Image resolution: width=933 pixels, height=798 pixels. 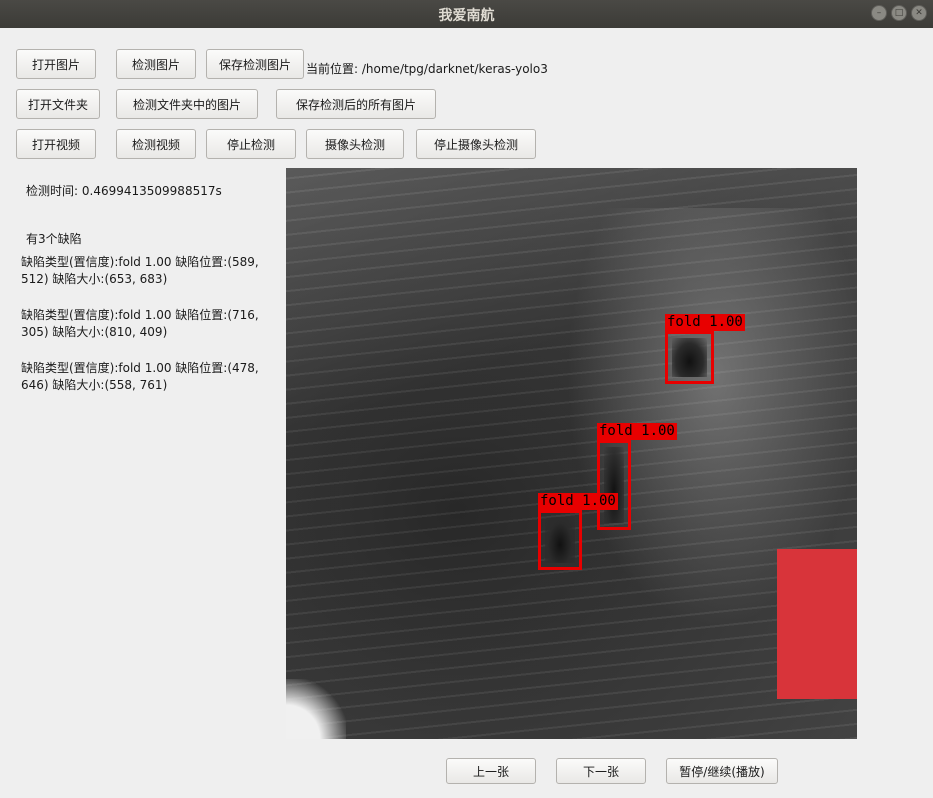 I want to click on defect-line: 缺陷类型(置信度):fold 1.00 缺陷位置:(478,, so click(x=140, y=368).